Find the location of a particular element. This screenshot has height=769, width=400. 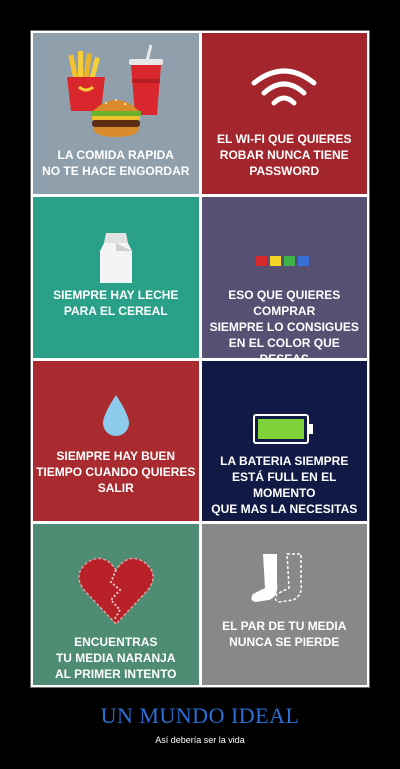

color-swatches-icon is located at coordinates (283, 260).